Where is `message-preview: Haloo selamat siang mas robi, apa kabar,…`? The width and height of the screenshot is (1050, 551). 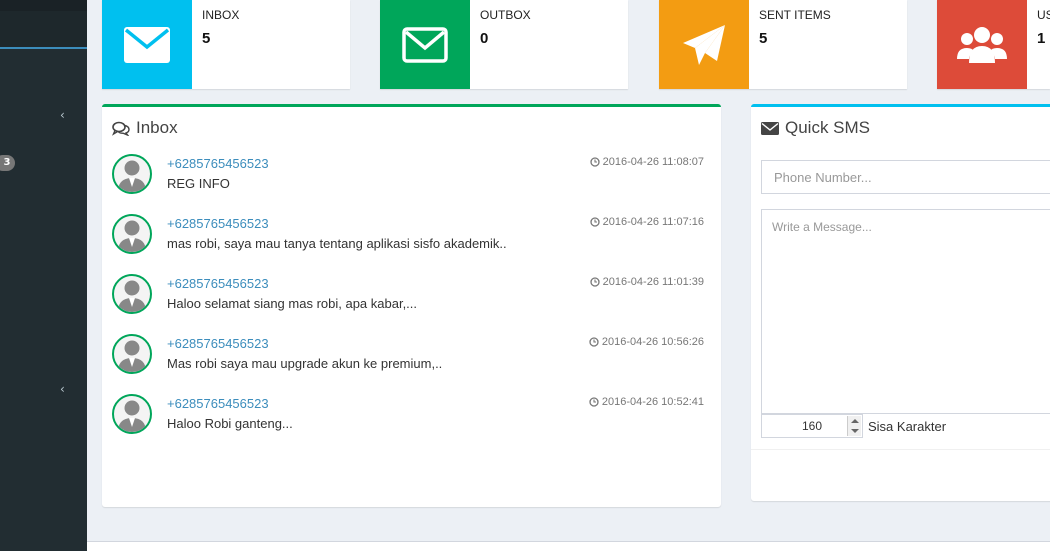
message-preview: Haloo selamat siang mas robi, apa kabar,… is located at coordinates (292, 303).